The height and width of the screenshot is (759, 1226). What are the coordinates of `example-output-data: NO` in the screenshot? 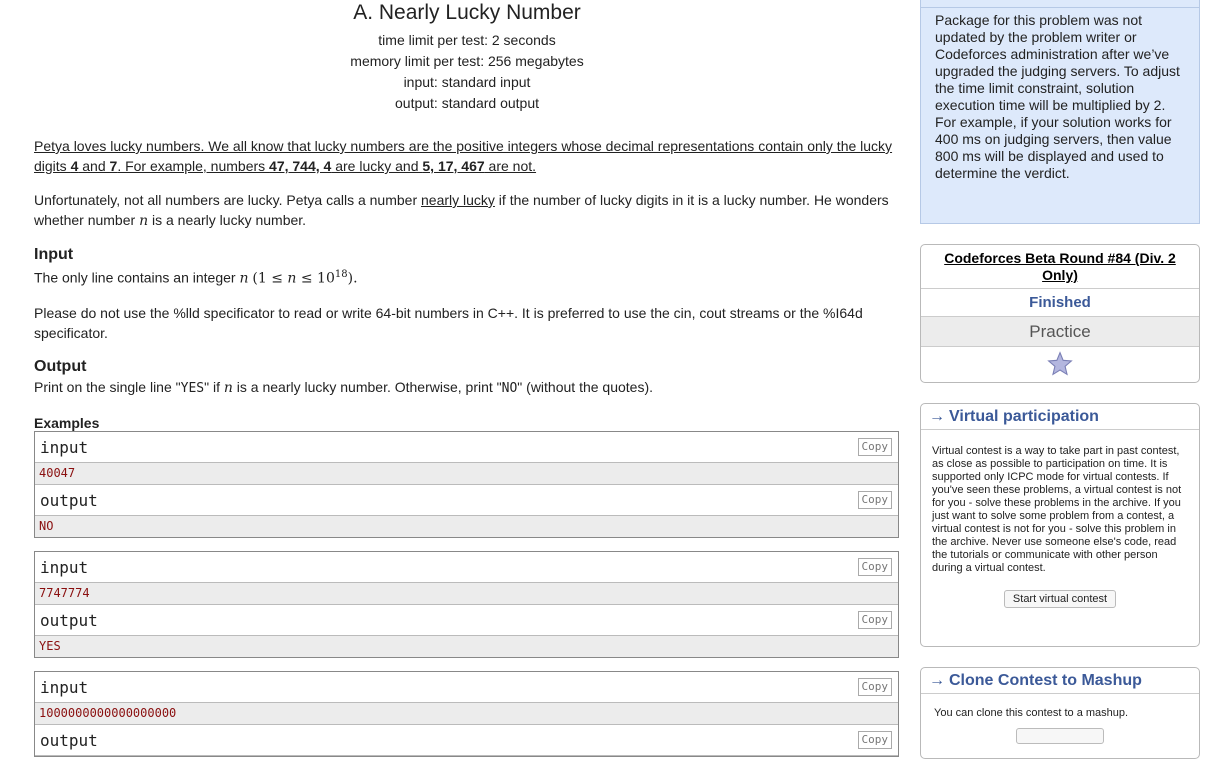 It's located at (466, 526).